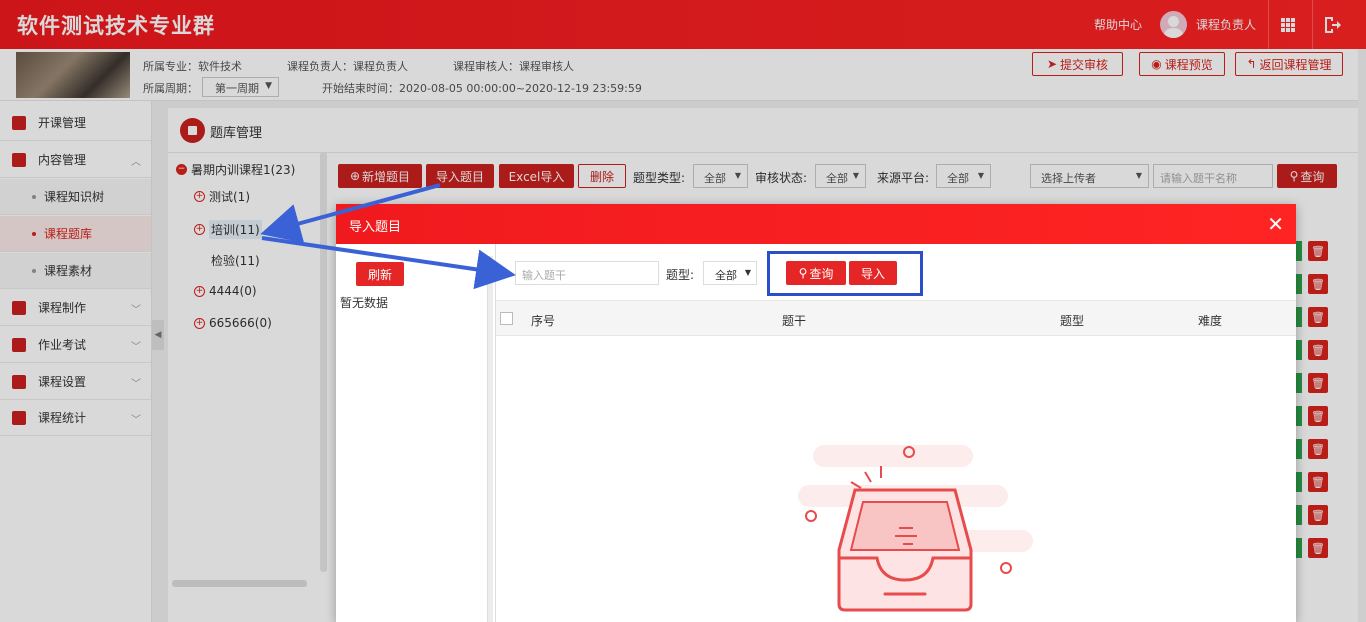 Image resolution: width=1366 pixels, height=622 pixels. I want to click on table-header: 序号 题干 题型 难度, so click(896, 318).